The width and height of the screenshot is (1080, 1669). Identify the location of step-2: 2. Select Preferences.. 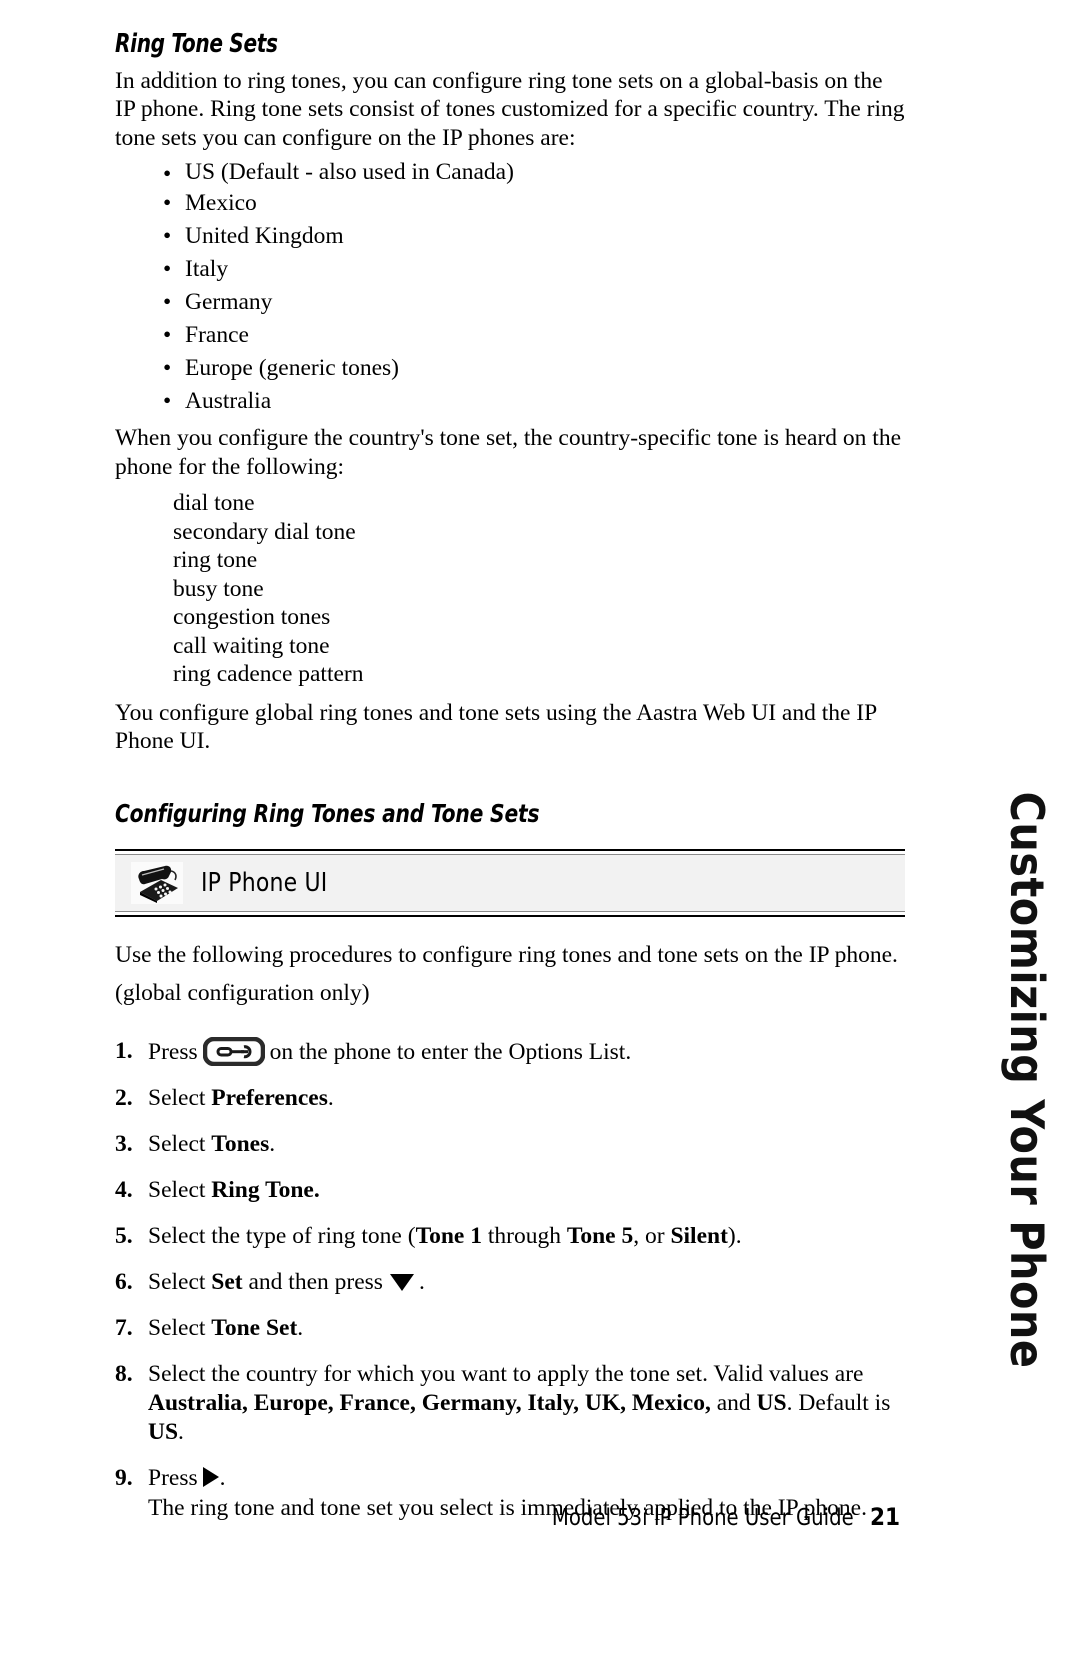
(510, 1098).